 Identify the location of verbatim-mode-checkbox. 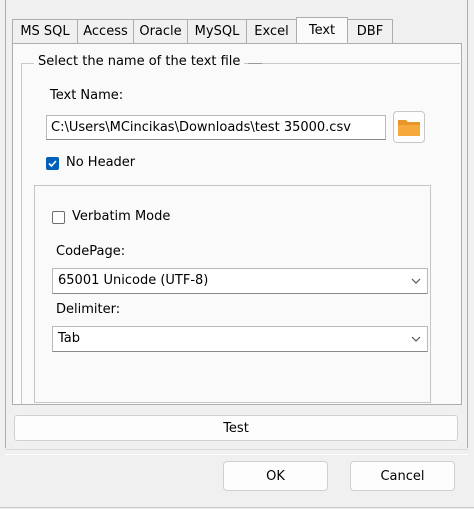
(58, 217).